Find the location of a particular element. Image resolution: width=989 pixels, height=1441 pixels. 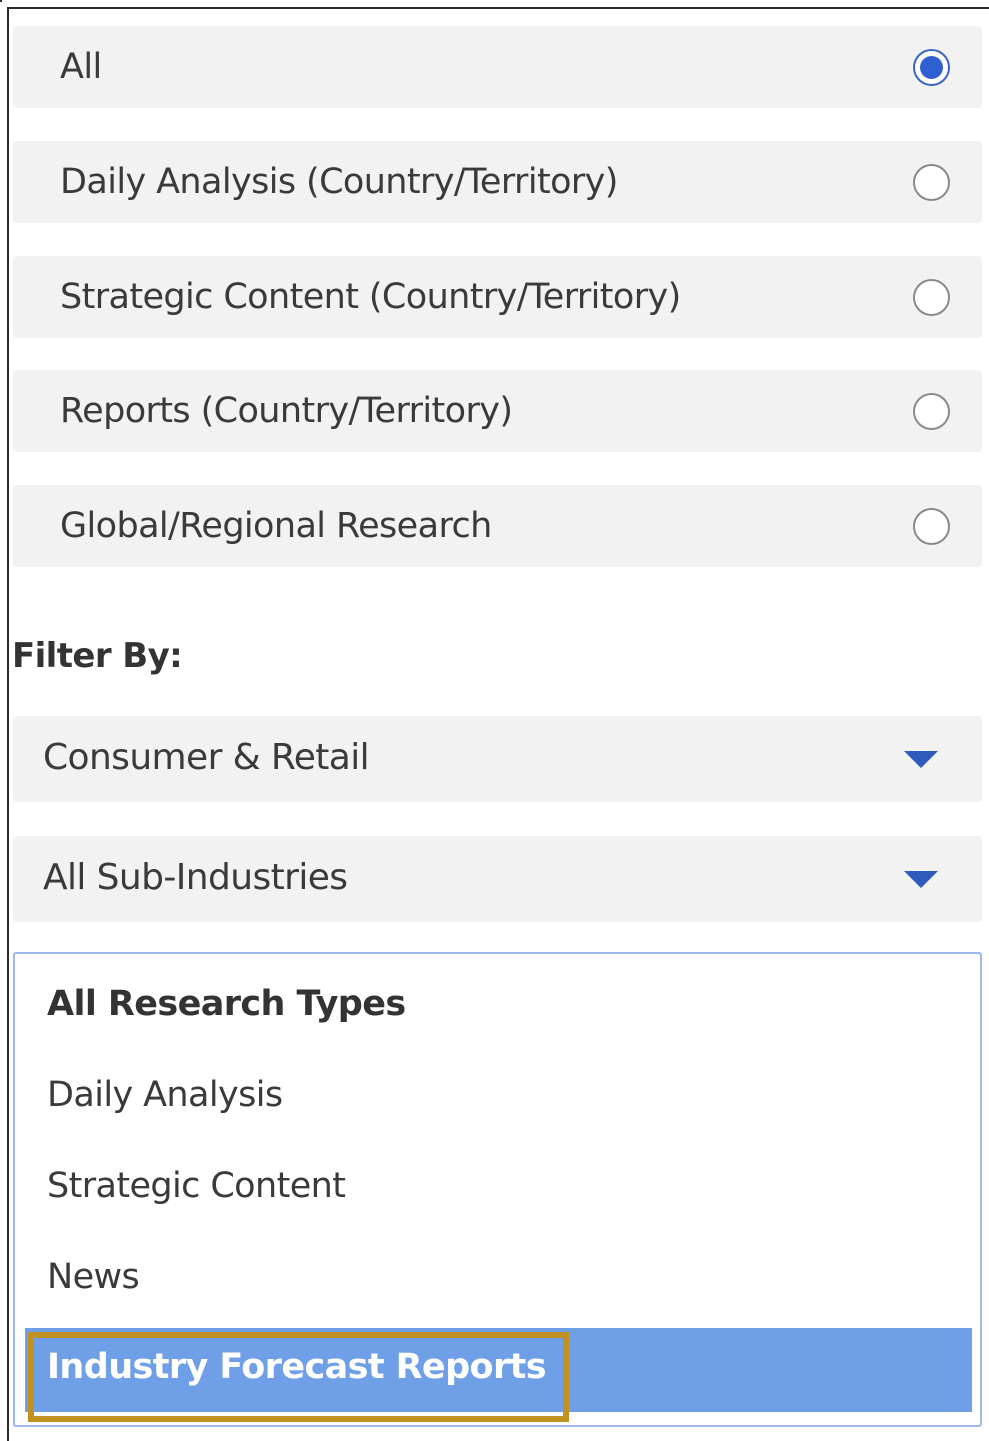

radio-option-global-regional-research: Global/Regional Research is located at coordinates (497, 526).